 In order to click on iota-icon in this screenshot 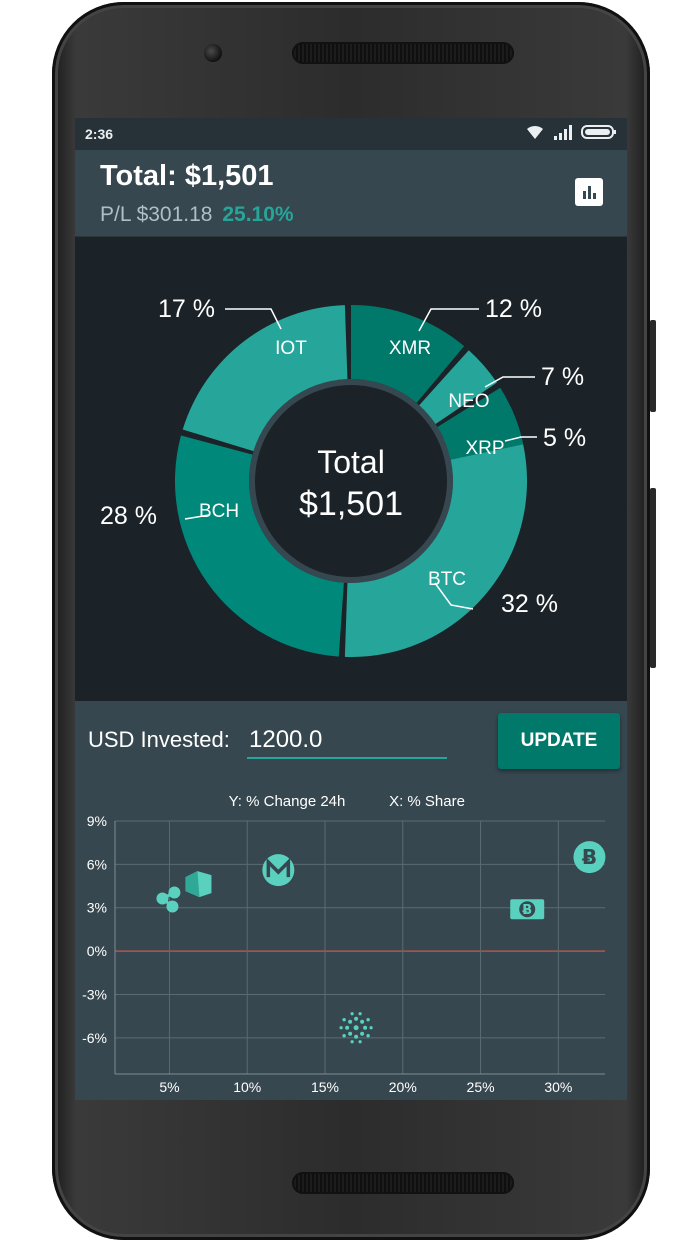, I will do `click(356, 1028)`.